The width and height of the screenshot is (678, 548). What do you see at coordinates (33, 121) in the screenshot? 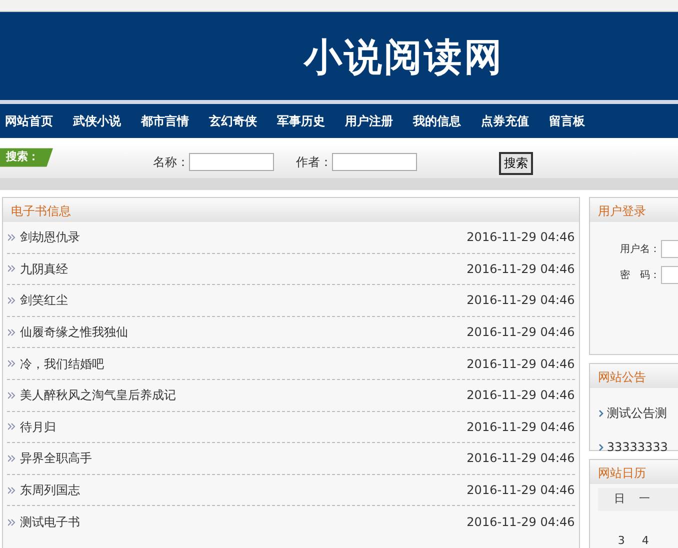
I see `nav-link: 网站首页` at bounding box center [33, 121].